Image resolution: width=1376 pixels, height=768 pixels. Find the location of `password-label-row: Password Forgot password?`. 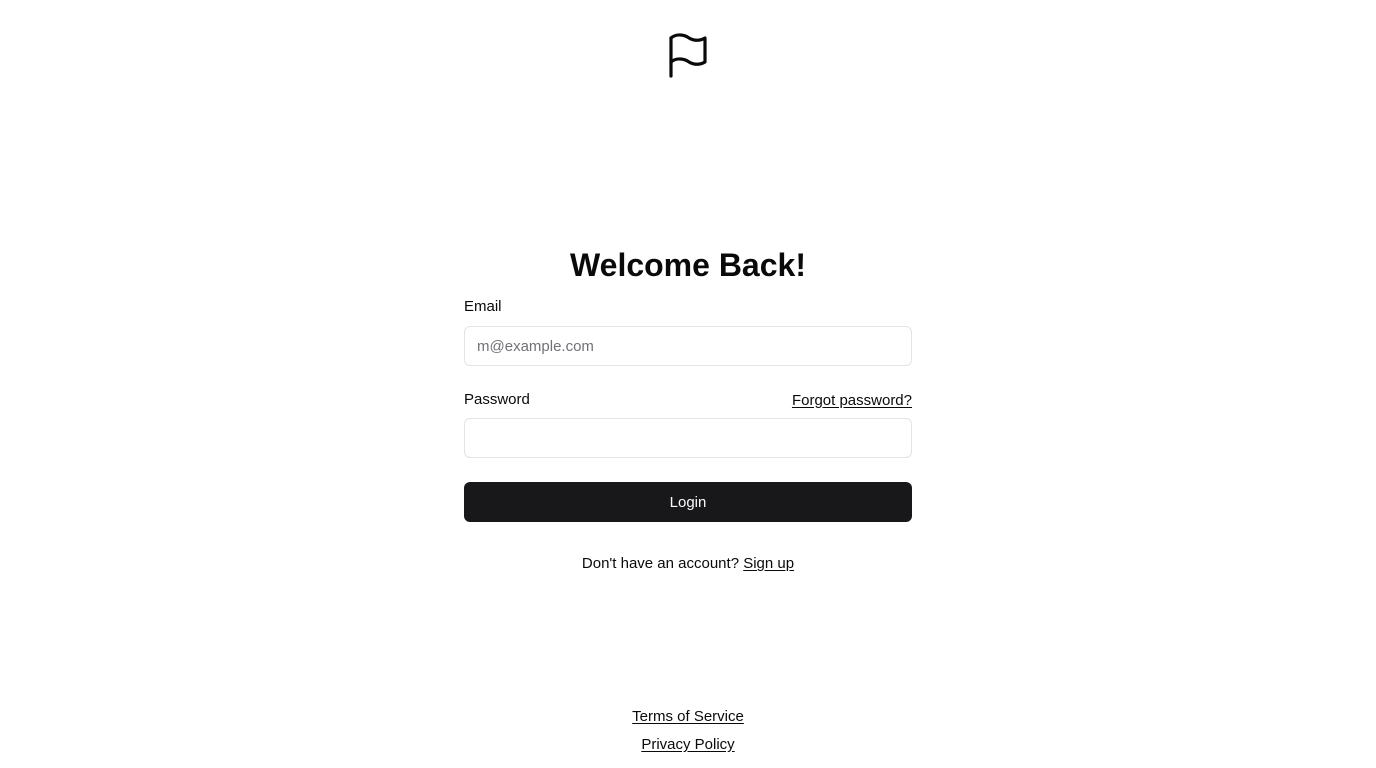

password-label-row: Password Forgot password? is located at coordinates (688, 400).